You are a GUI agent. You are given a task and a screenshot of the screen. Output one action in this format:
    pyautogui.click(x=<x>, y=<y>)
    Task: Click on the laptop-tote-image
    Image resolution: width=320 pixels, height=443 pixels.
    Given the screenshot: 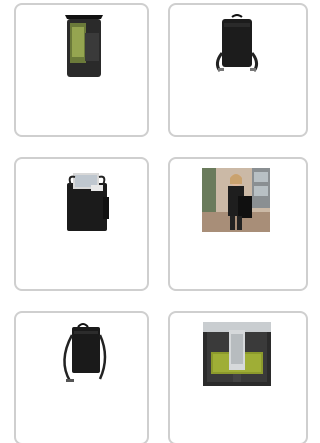 What is the action you would take?
    pyautogui.click(x=88, y=202)
    